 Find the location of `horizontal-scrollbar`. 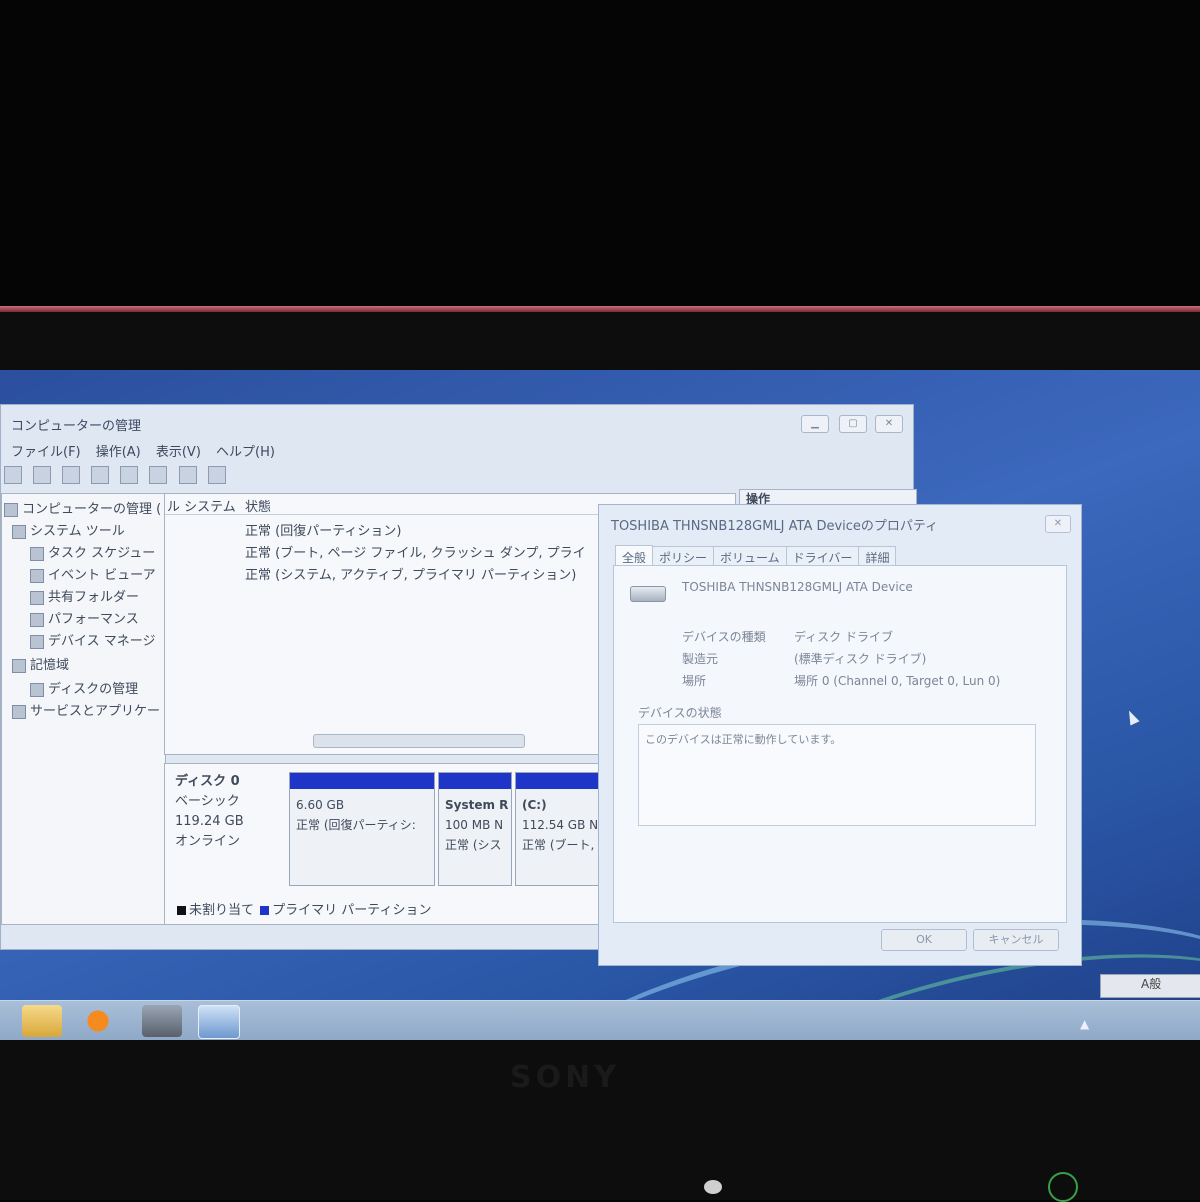

horizontal-scrollbar is located at coordinates (419, 741).